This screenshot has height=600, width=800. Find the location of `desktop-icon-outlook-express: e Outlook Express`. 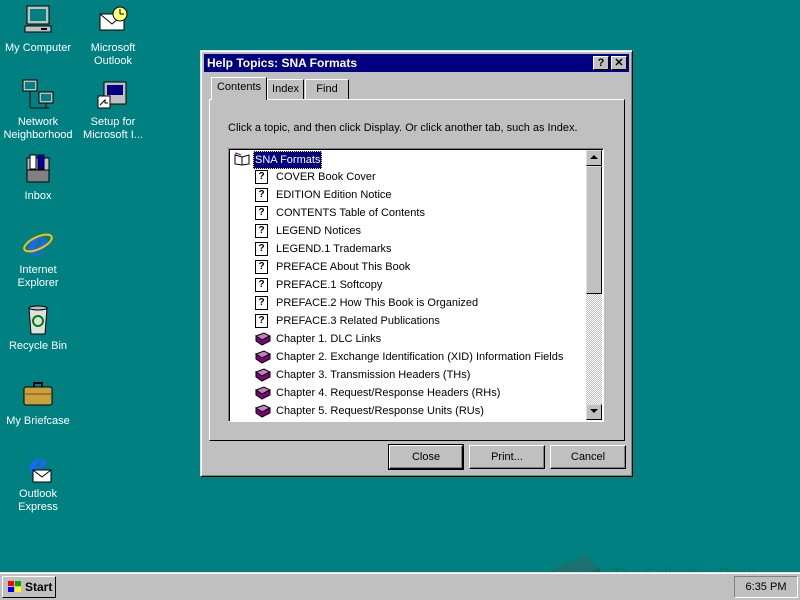

desktop-icon-outlook-express: e Outlook Express is located at coordinates (38, 481).